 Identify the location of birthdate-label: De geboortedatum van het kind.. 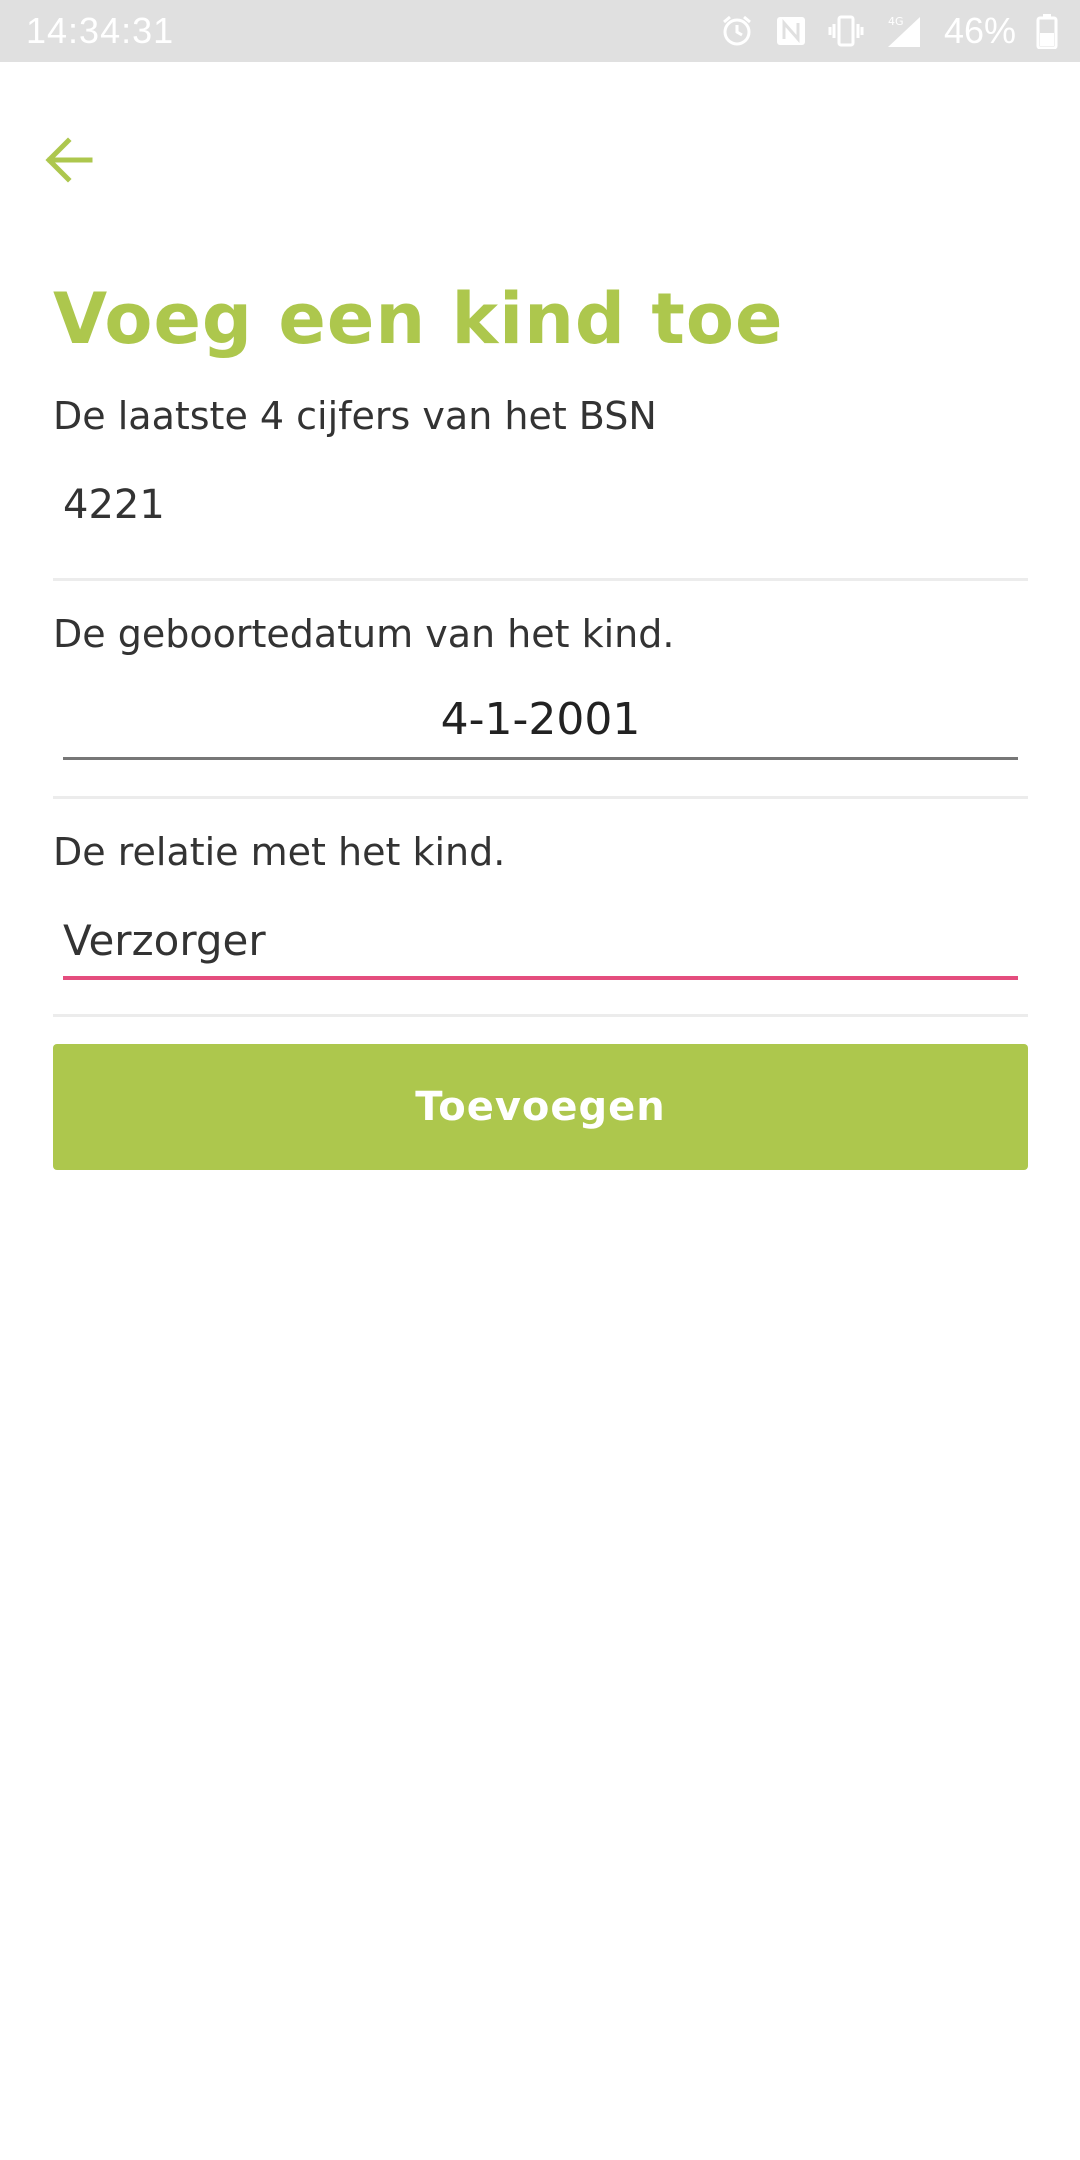
(364, 634).